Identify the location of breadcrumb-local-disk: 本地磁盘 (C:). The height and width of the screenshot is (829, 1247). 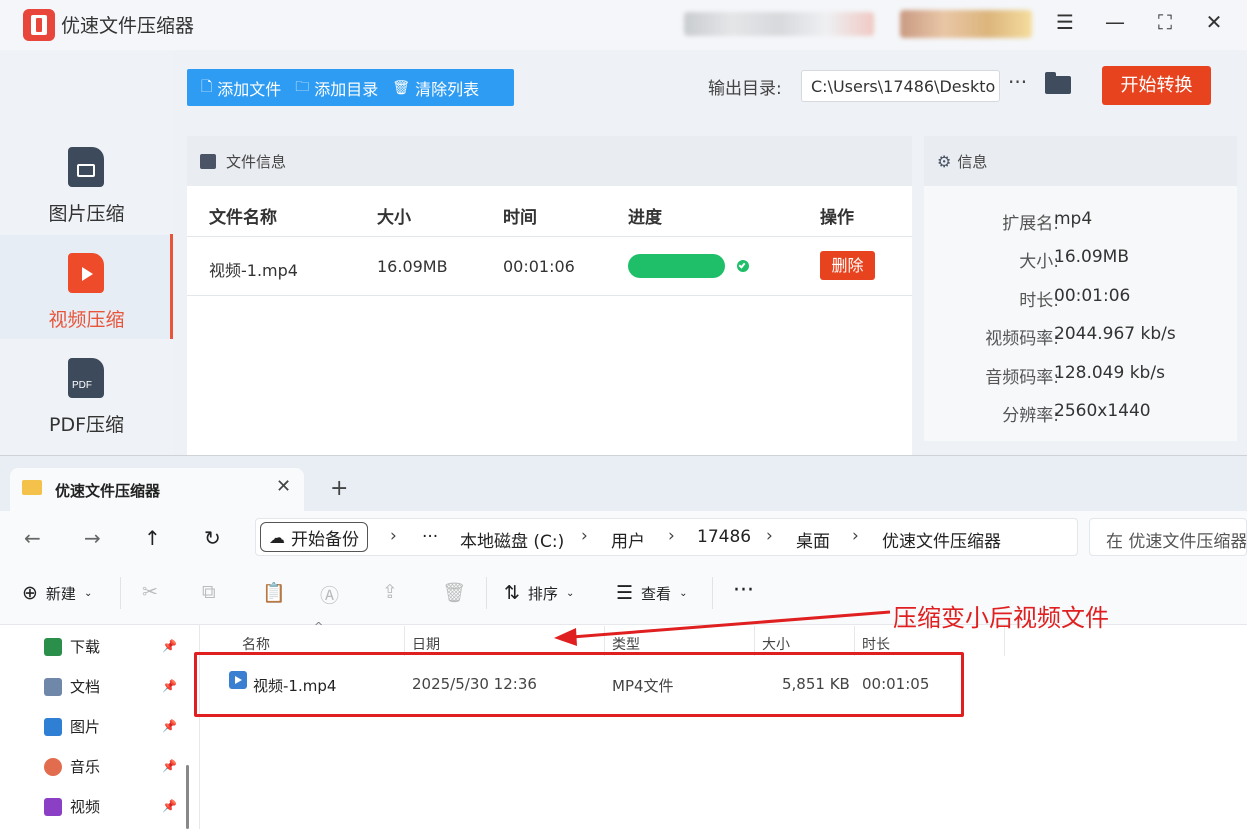
(512, 539).